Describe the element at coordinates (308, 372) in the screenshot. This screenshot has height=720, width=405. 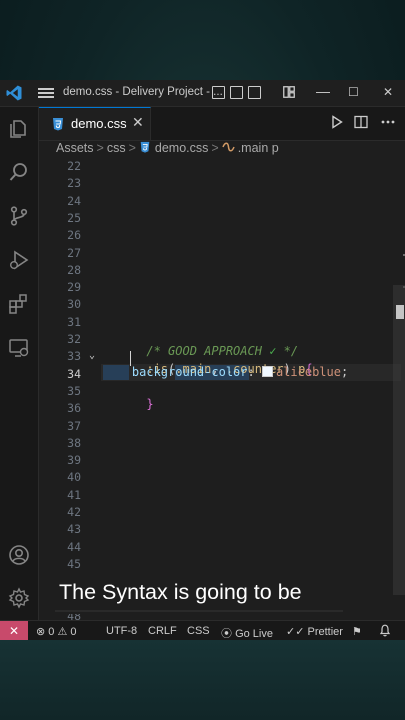
I see `css-value: aliceblue` at that location.